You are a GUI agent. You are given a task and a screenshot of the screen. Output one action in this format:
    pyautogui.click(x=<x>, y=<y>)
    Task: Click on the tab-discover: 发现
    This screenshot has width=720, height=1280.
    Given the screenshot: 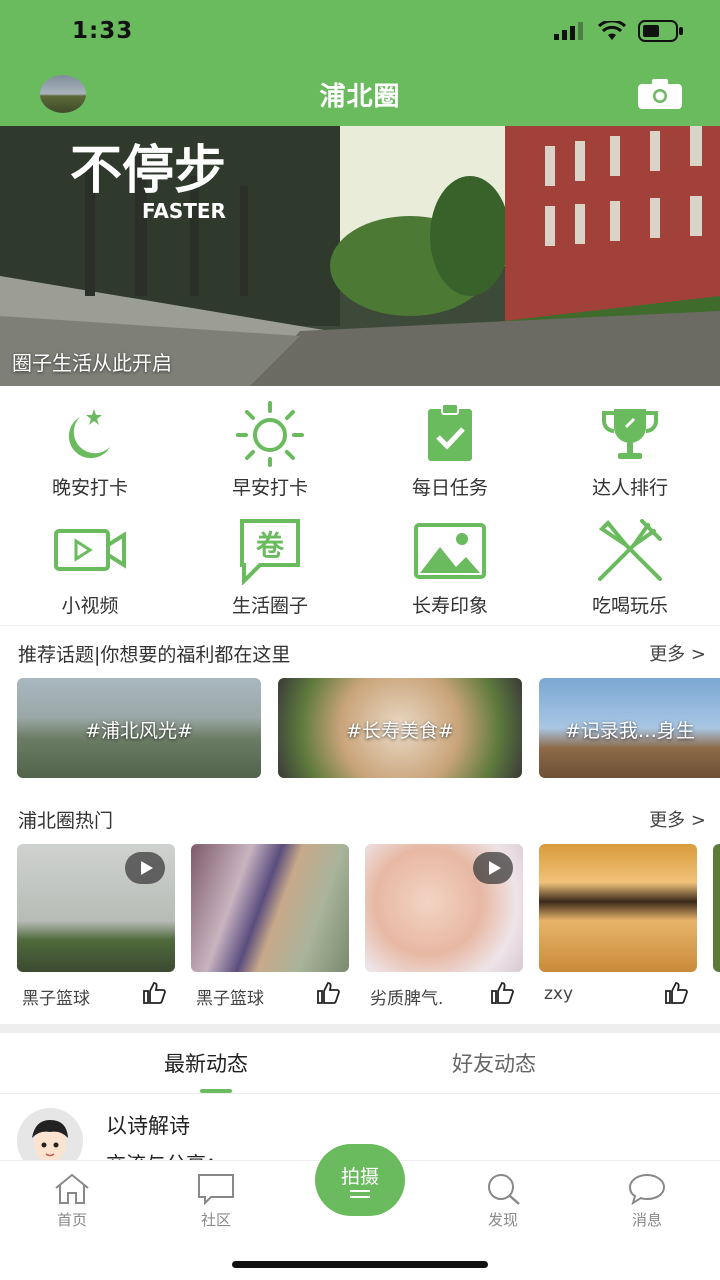 What is the action you would take?
    pyautogui.click(x=503, y=1201)
    